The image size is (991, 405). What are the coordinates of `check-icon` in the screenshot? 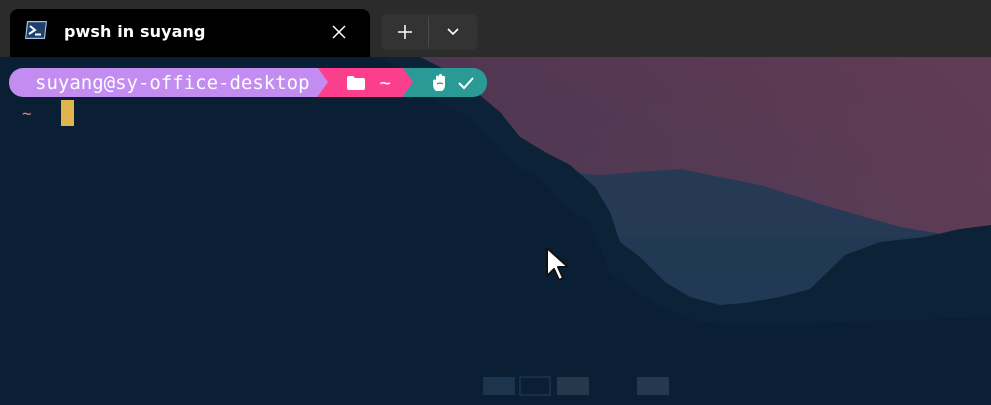 It's located at (466, 82).